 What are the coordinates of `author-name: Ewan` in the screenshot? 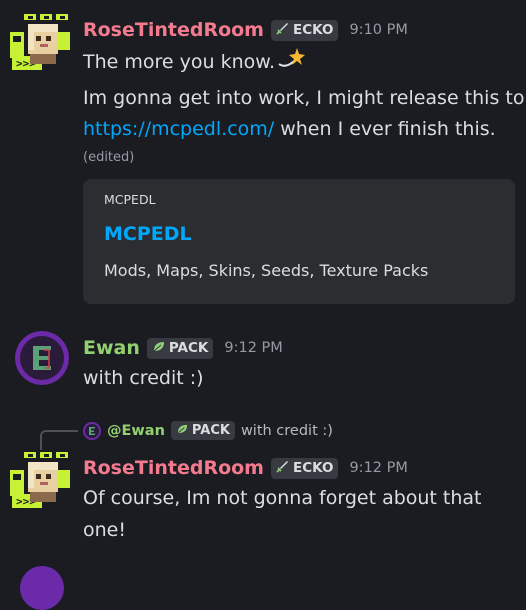 It's located at (111, 348).